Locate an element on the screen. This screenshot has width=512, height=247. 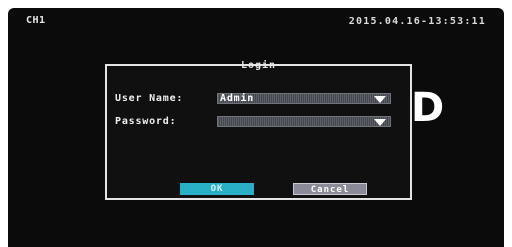
dialog-title: Login is located at coordinates (258, 65).